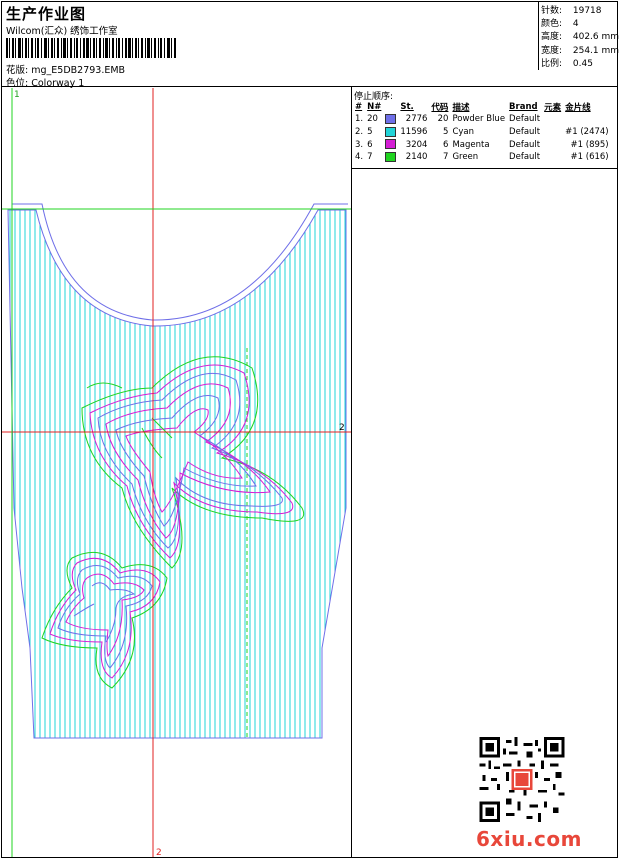 The width and height of the screenshot is (620, 860). I want to click on marker-2-bottom: 2, so click(159, 852).